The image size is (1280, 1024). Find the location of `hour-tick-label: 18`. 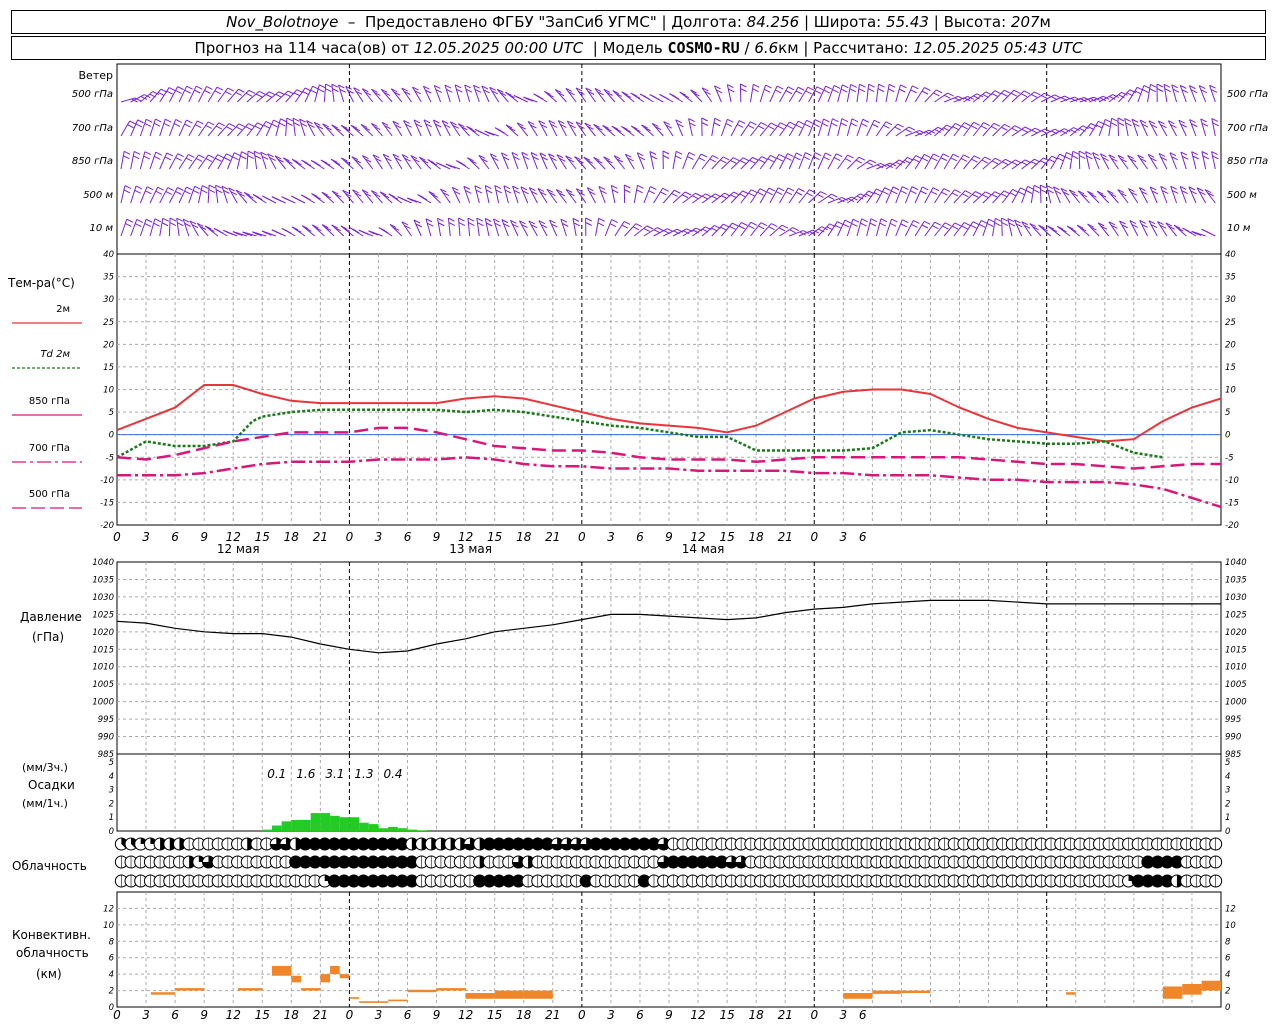

hour-tick-label: 18 is located at coordinates (292, 1015).